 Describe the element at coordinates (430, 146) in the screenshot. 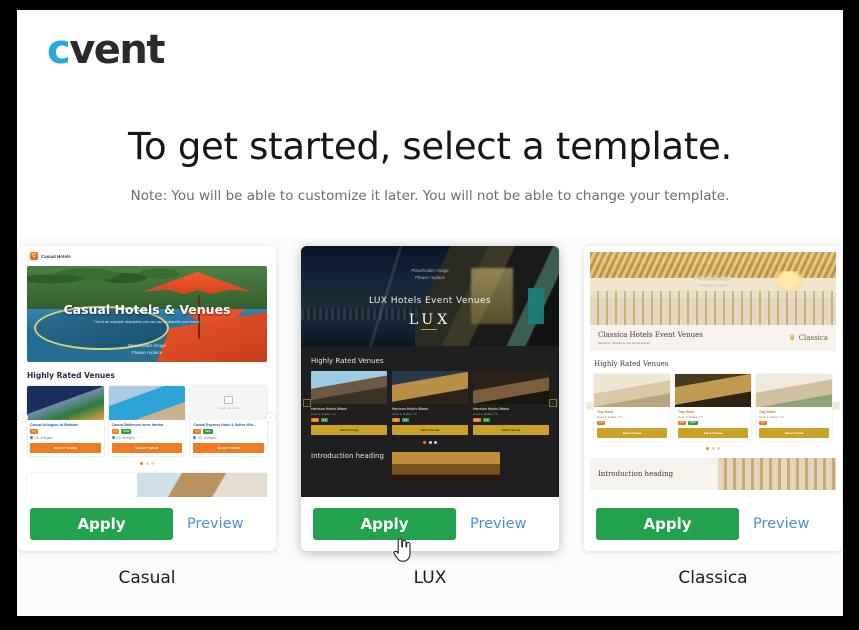

I see `page-title: To get started, select a template.` at that location.